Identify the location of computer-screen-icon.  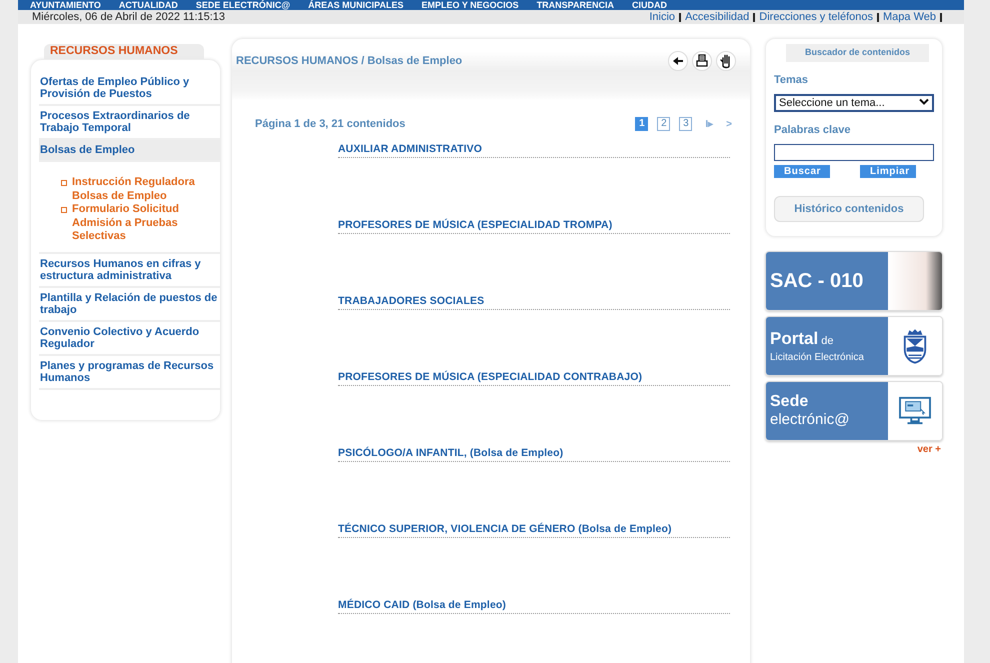
(915, 411).